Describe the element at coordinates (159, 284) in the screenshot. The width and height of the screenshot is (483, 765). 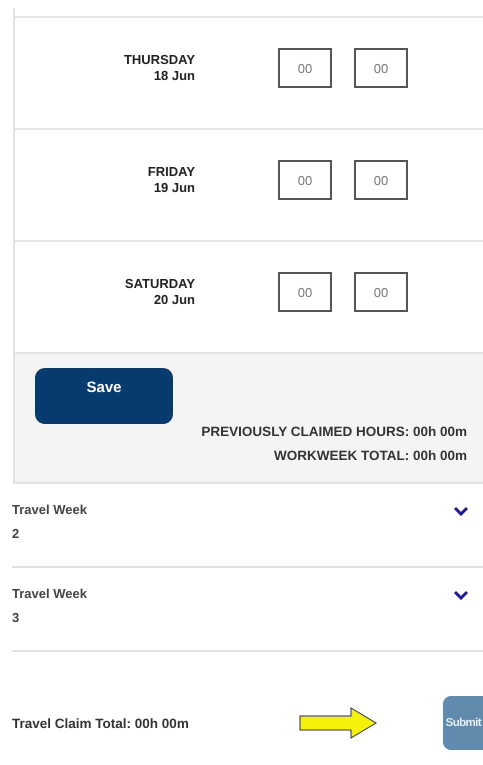
I see `day-name: SATURDAY` at that location.